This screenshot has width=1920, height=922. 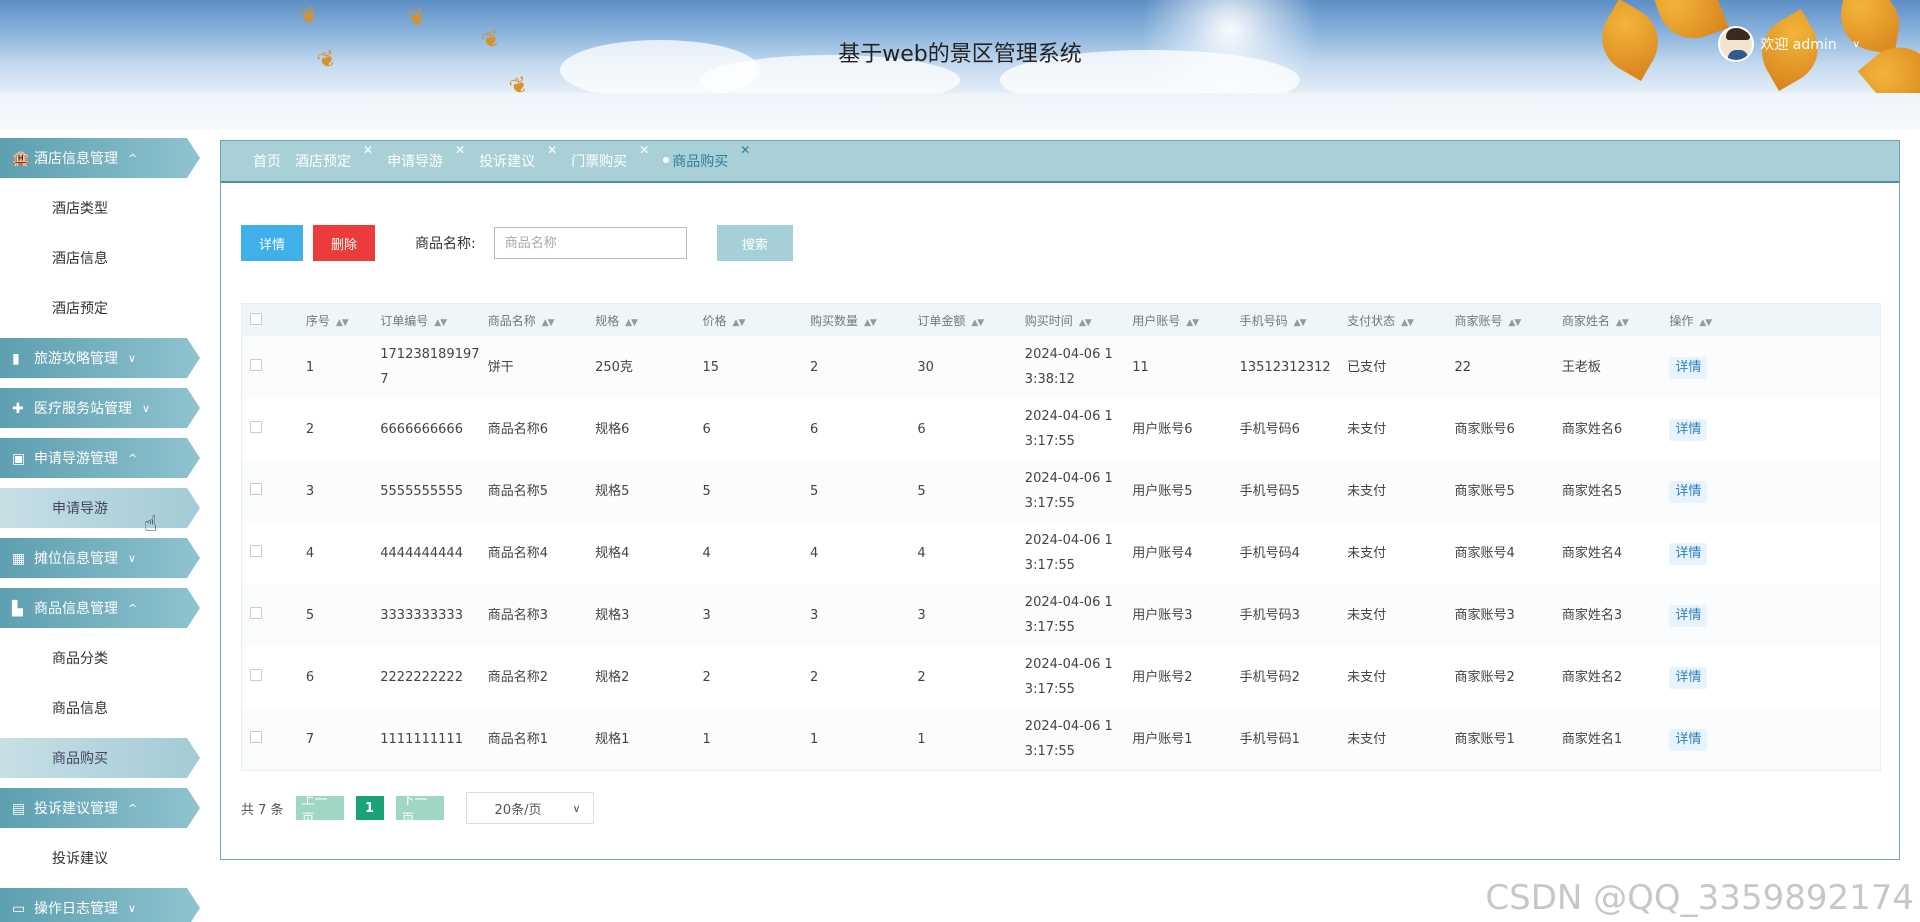 I want to click on page-number-button: 1, so click(x=369, y=808).